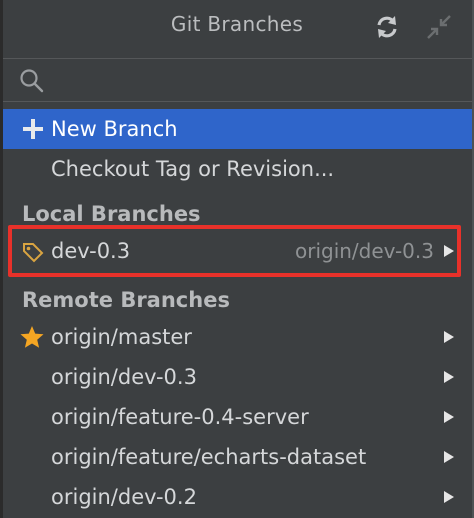  What do you see at coordinates (114, 129) in the screenshot?
I see `new-branch-label: New Branch` at bounding box center [114, 129].